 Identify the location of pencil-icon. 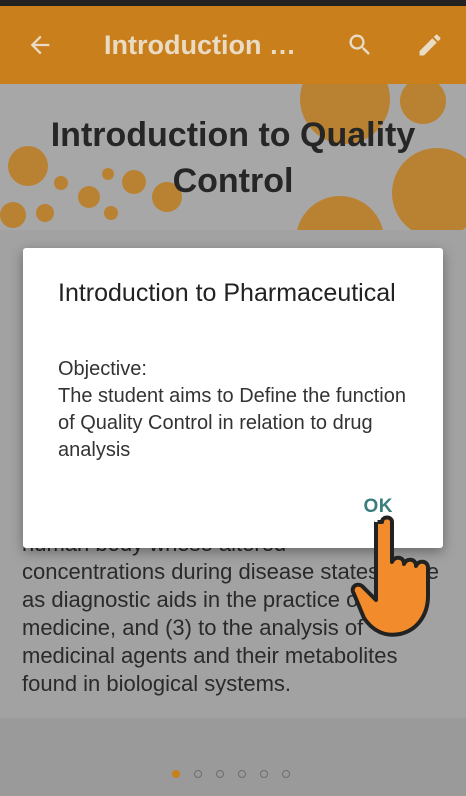
(430, 45).